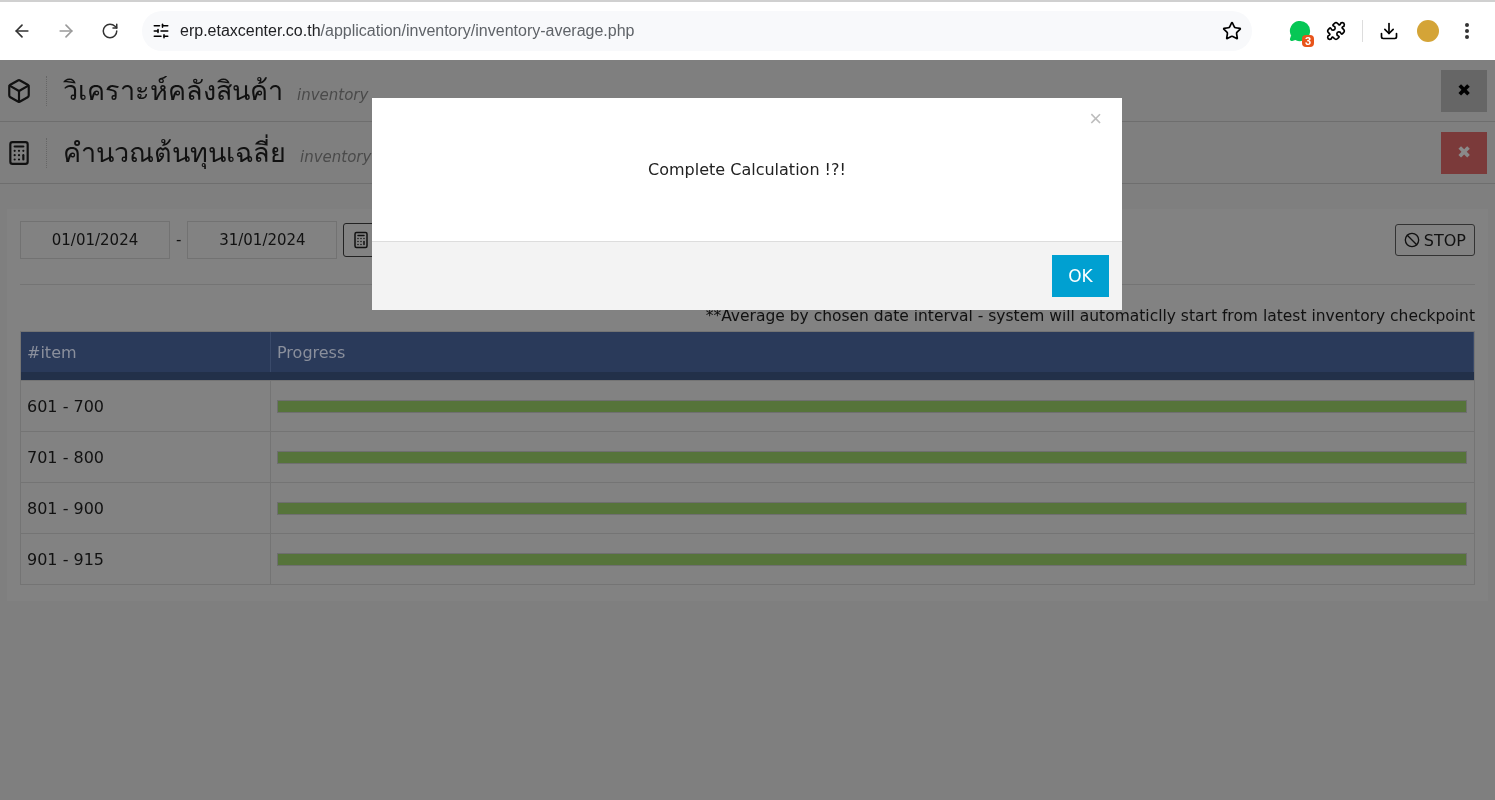  I want to click on download-icon, so click(1389, 31).